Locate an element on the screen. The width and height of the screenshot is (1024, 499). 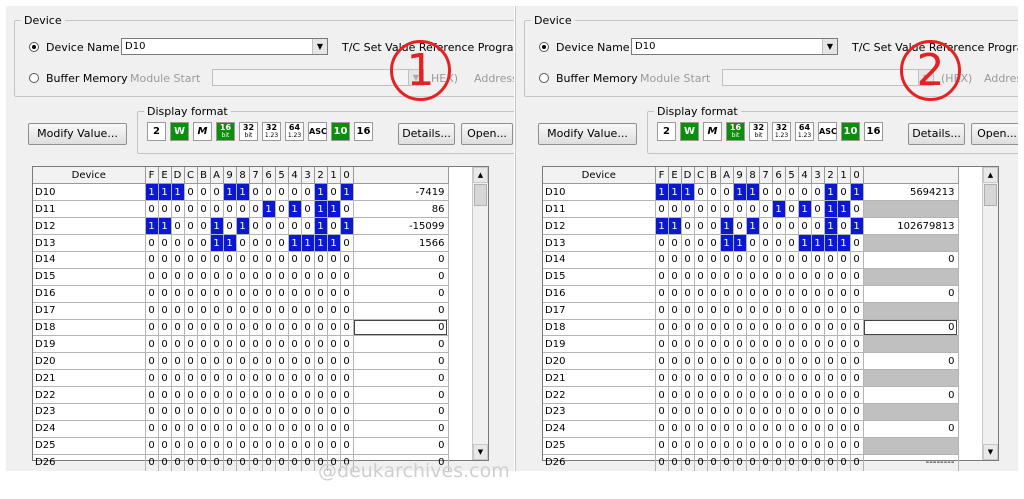
table-row: D26 0 0 0 0 0 0 0 0 0 0 0 0 0 0 0 0 -------- is located at coordinates (751, 462).